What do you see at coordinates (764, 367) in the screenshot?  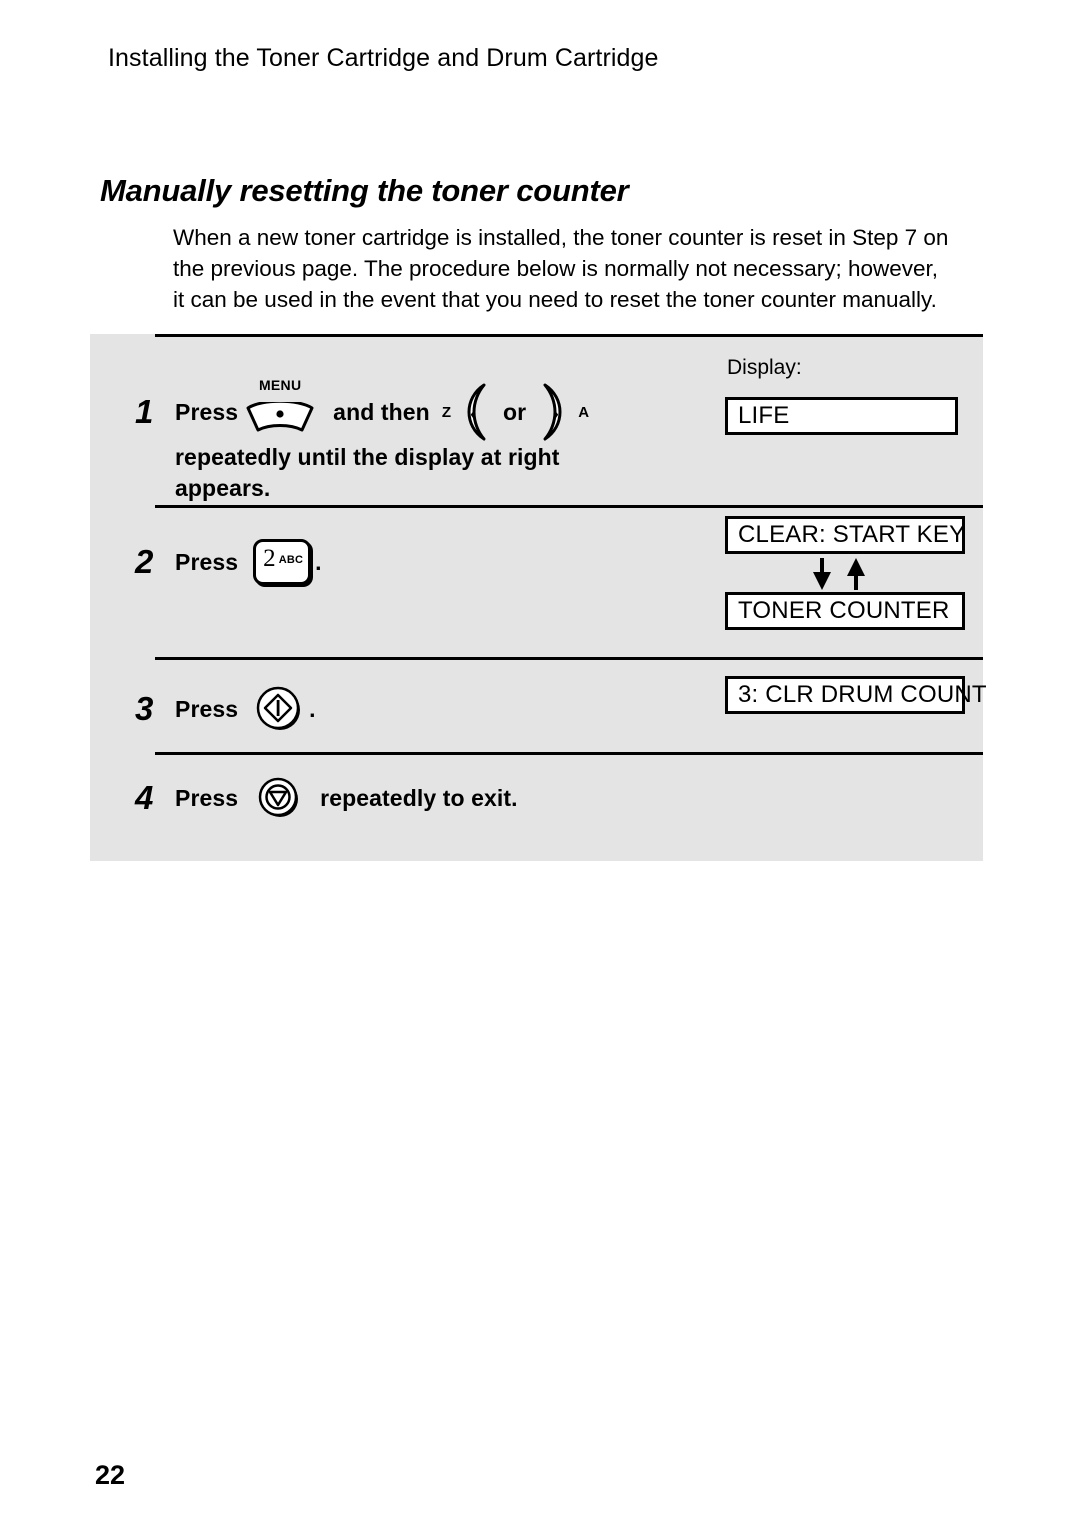 I see `display-column-label: Display:` at bounding box center [764, 367].